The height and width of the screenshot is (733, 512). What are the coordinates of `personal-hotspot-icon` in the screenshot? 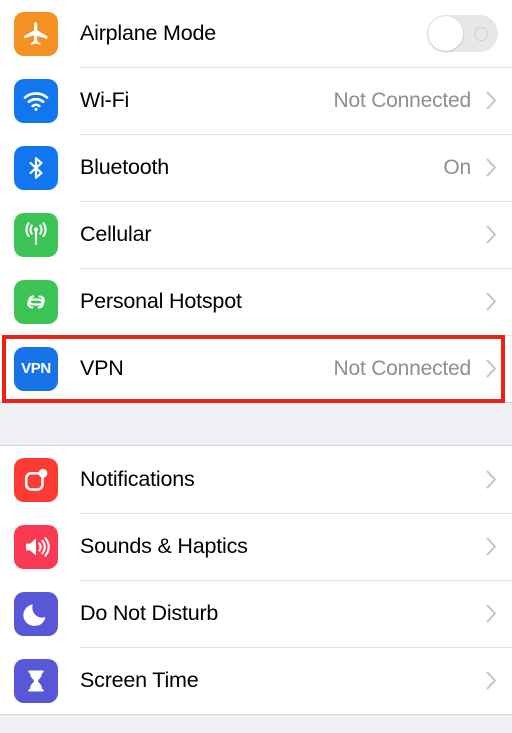 It's located at (36, 301).